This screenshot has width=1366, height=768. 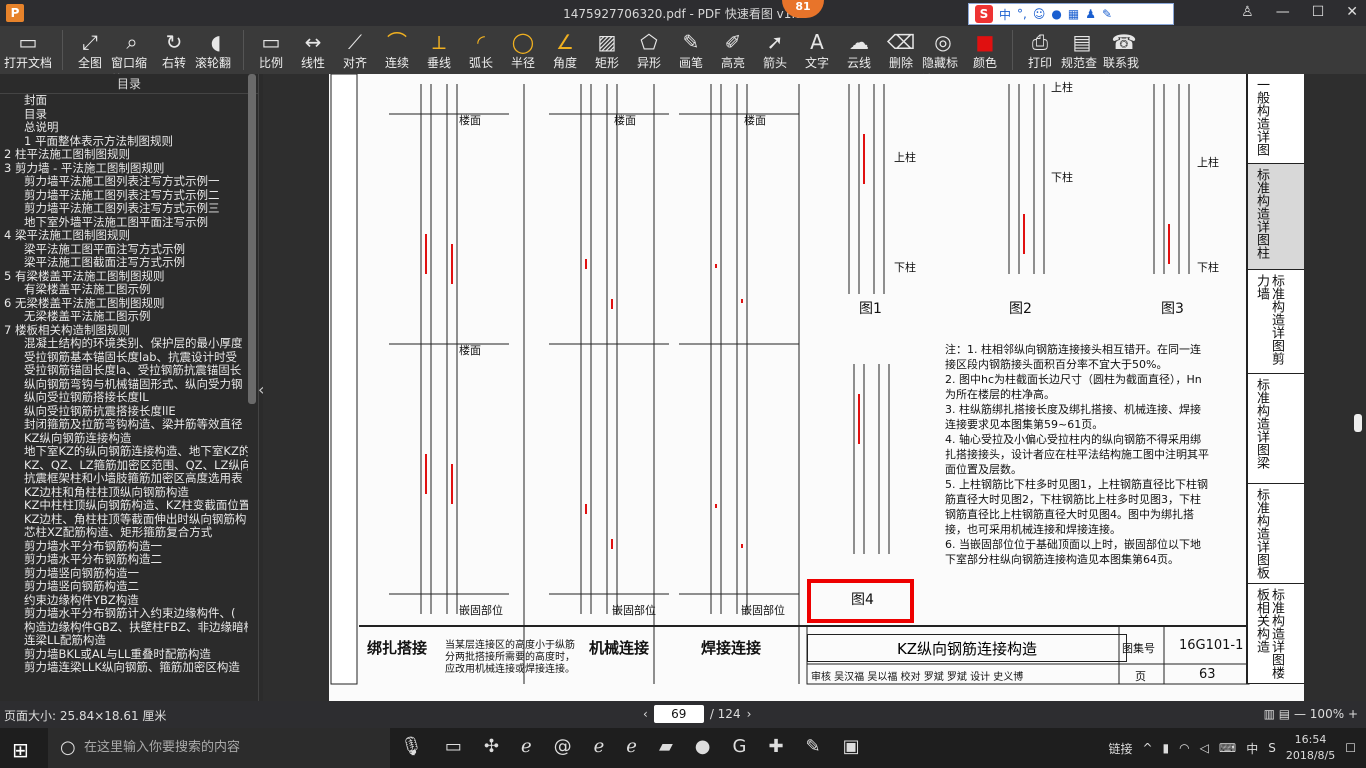 I want to click on toc-item: 纵向受拉钢筋搭接长度lL, so click(x=126, y=397).